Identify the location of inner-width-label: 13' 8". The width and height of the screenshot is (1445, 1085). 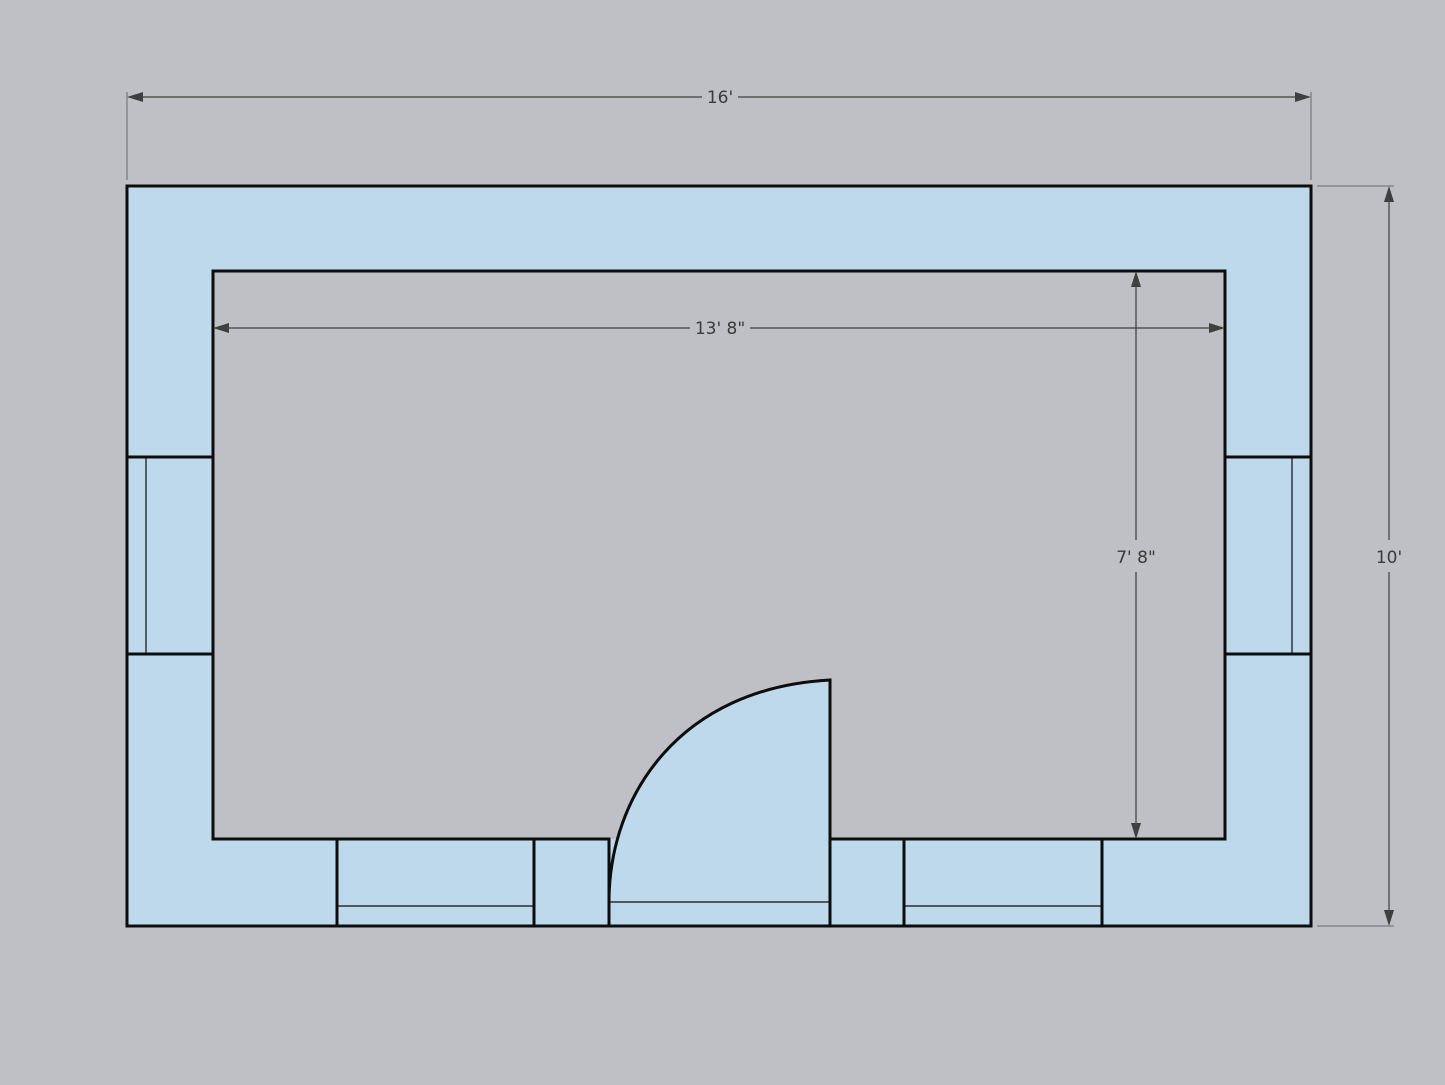
(720, 329).